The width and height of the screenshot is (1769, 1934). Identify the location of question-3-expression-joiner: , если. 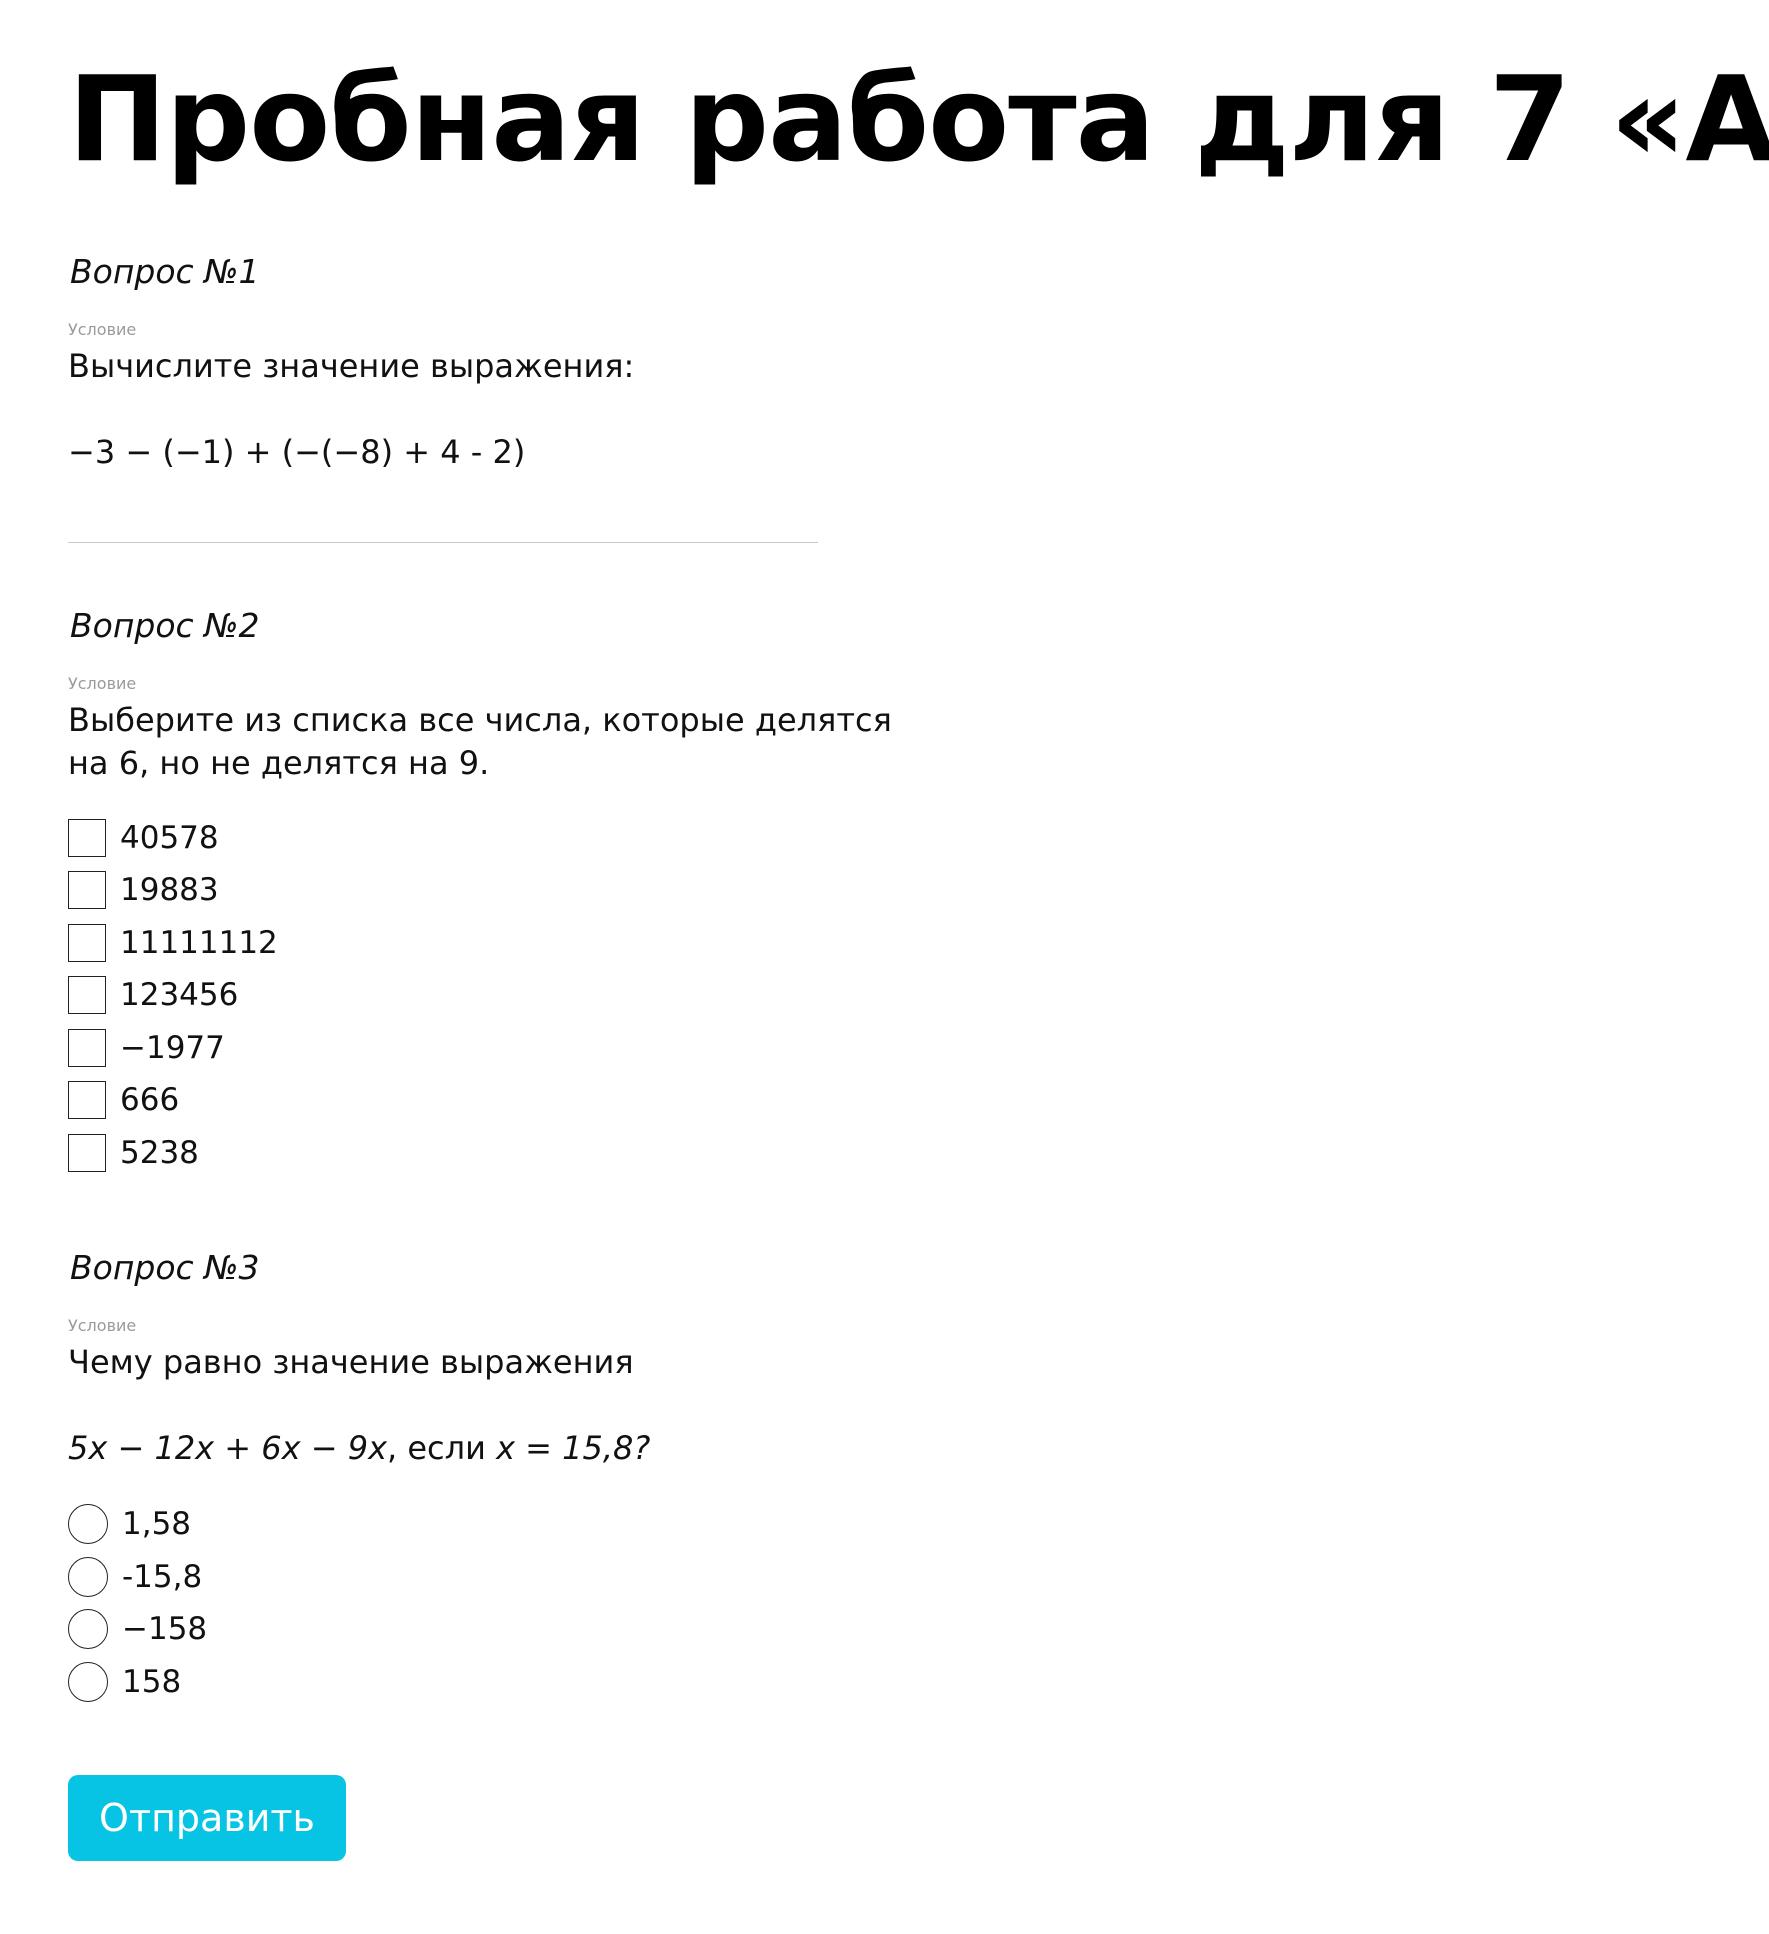
(442, 1448).